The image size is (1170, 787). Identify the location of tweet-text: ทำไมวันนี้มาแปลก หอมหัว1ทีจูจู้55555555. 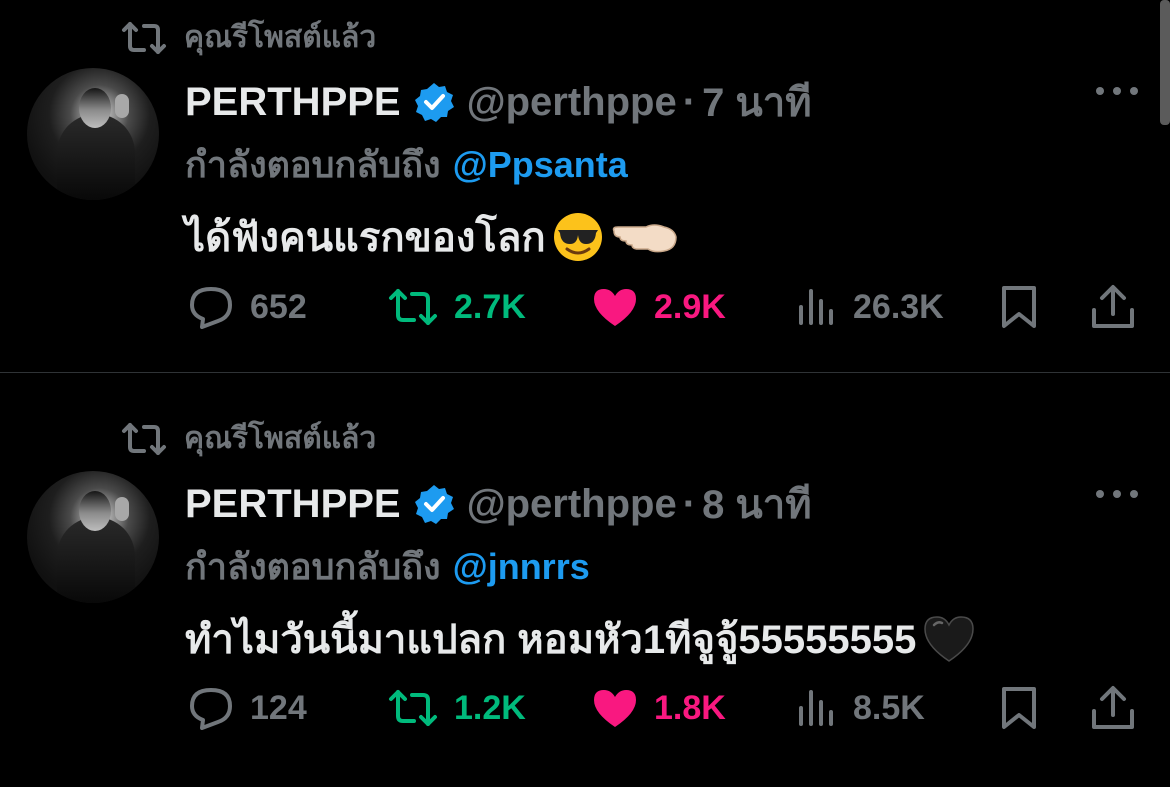
(580, 639).